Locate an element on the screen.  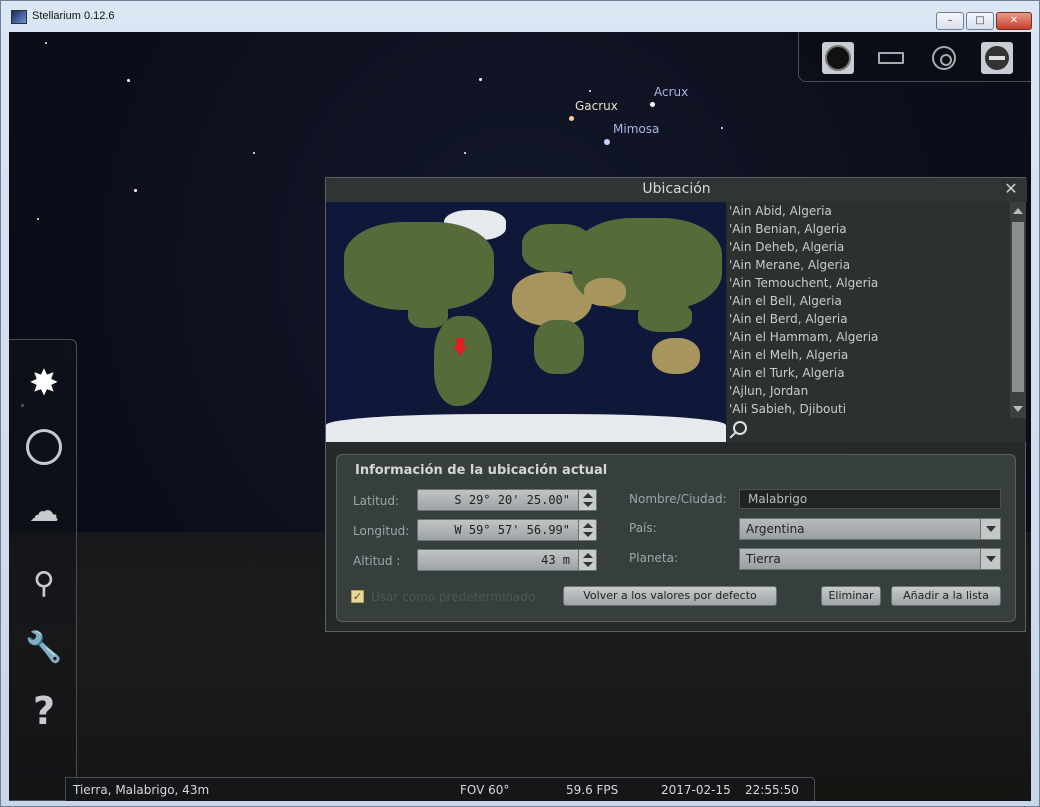
minimize-button: – is located at coordinates (950, 21).